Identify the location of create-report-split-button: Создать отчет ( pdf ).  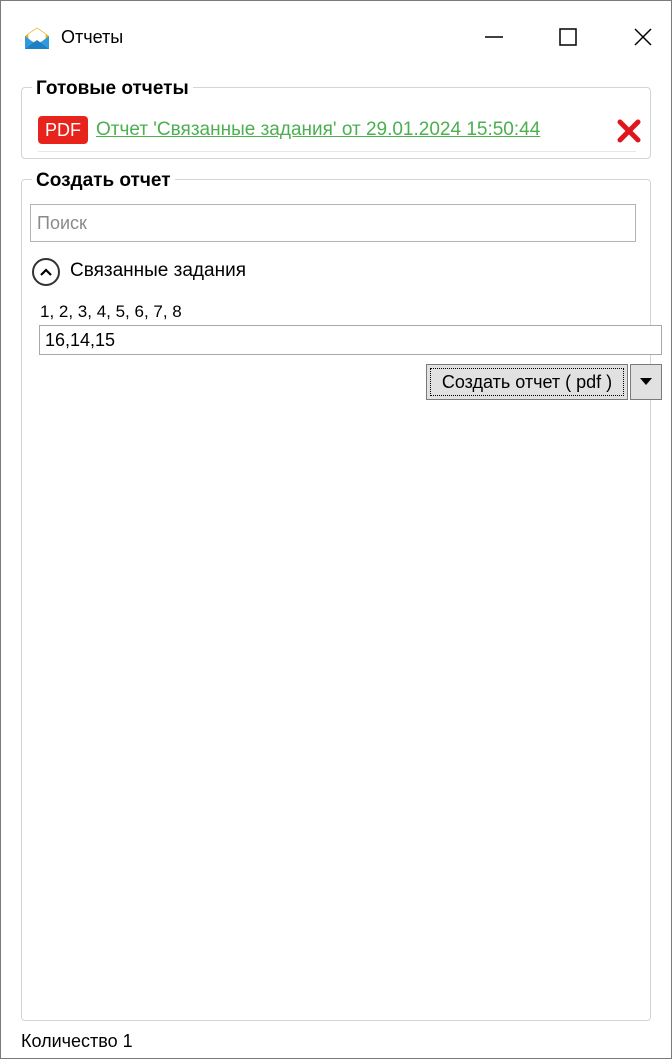
(544, 382).